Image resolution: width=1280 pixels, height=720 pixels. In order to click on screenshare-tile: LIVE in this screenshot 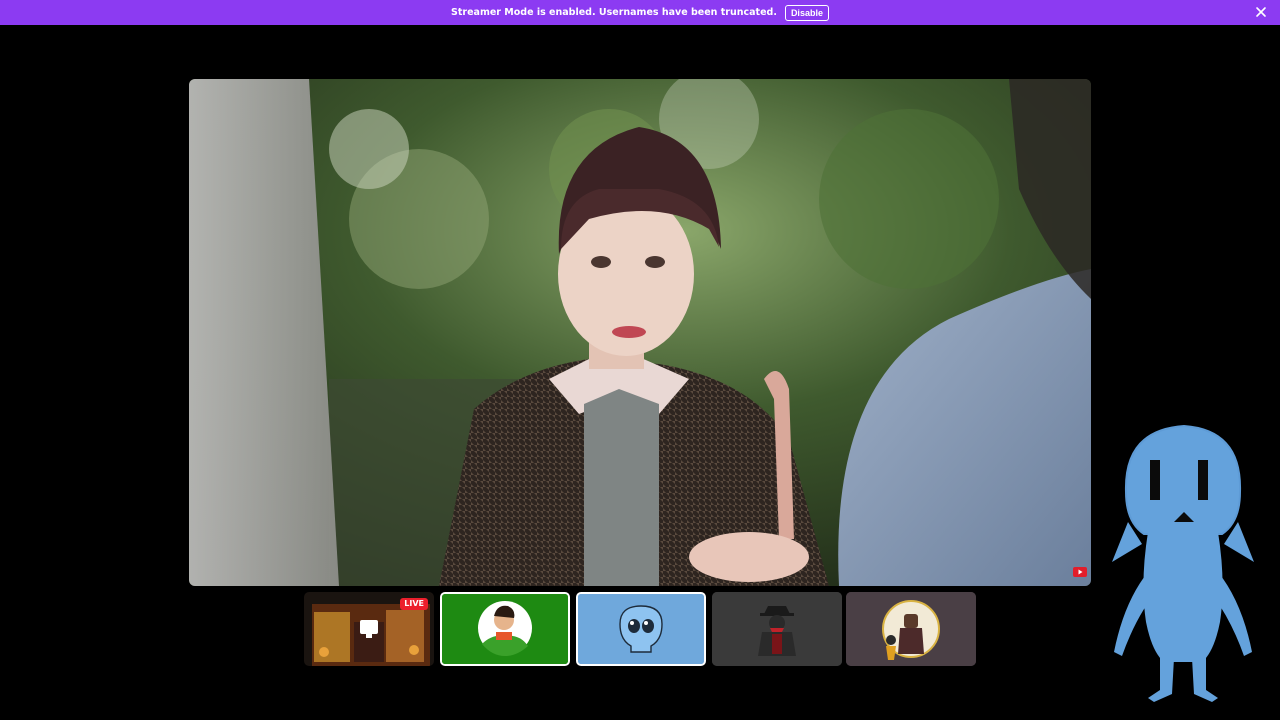, I will do `click(369, 629)`.